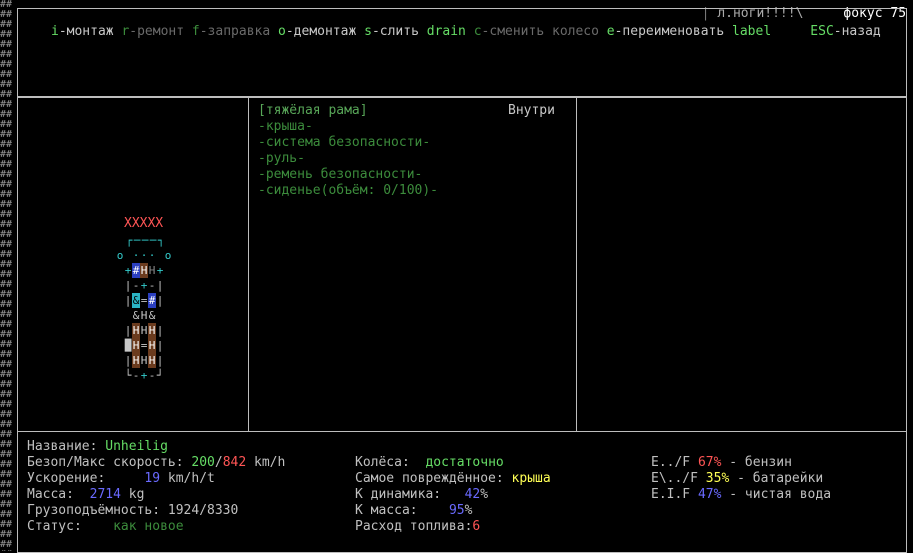 The width and height of the screenshot is (913, 553). What do you see at coordinates (313, 110) in the screenshot?
I see `frame-part-header: [тяжёлая рама]` at bounding box center [313, 110].